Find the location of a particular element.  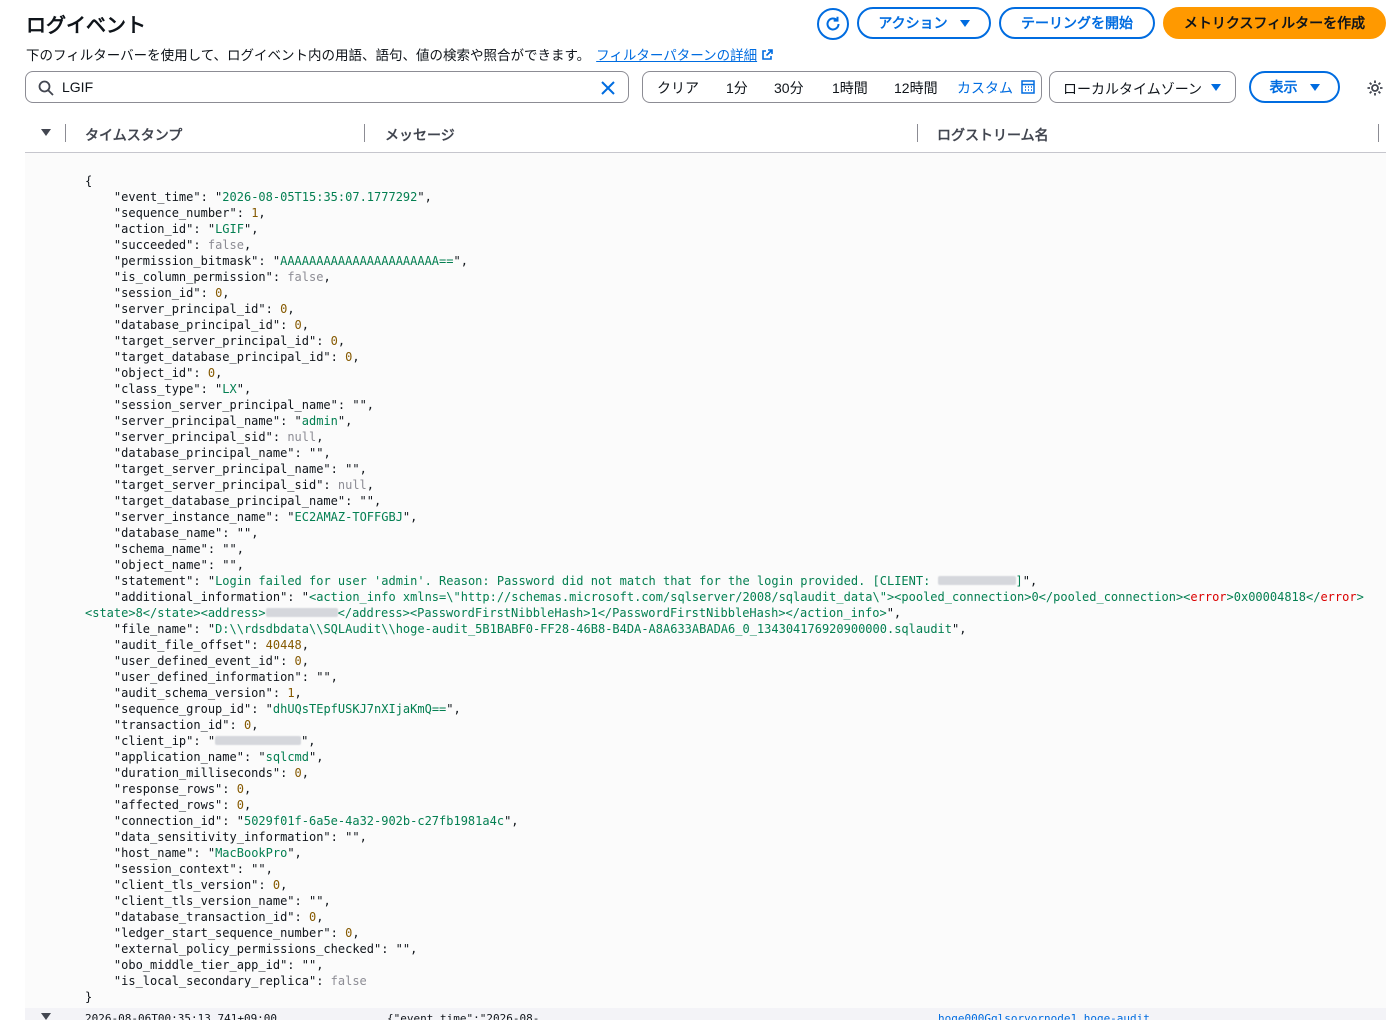

field-host-name: MacBookPro is located at coordinates (251, 853).